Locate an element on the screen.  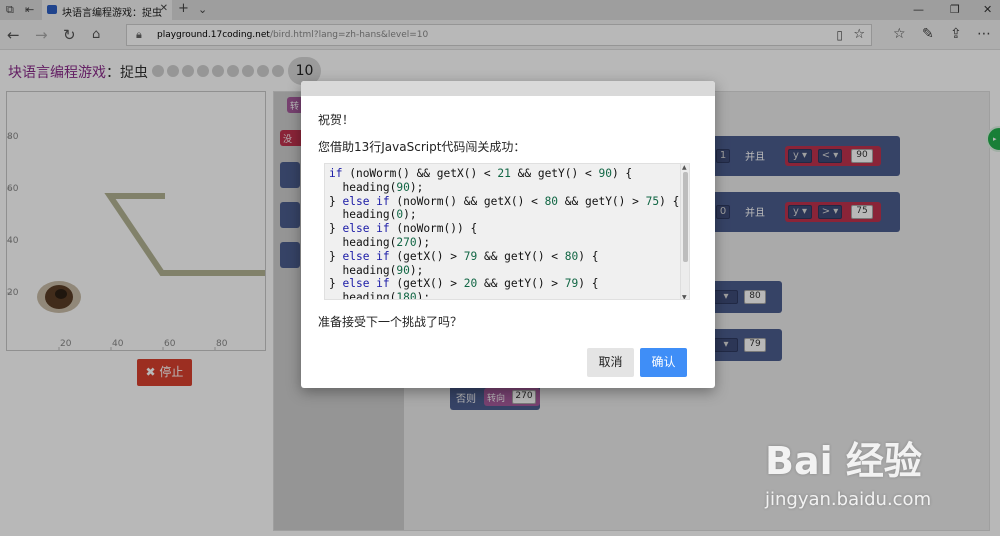
code-scrollbar: ▲ ▼ is located at coordinates (684, 231).